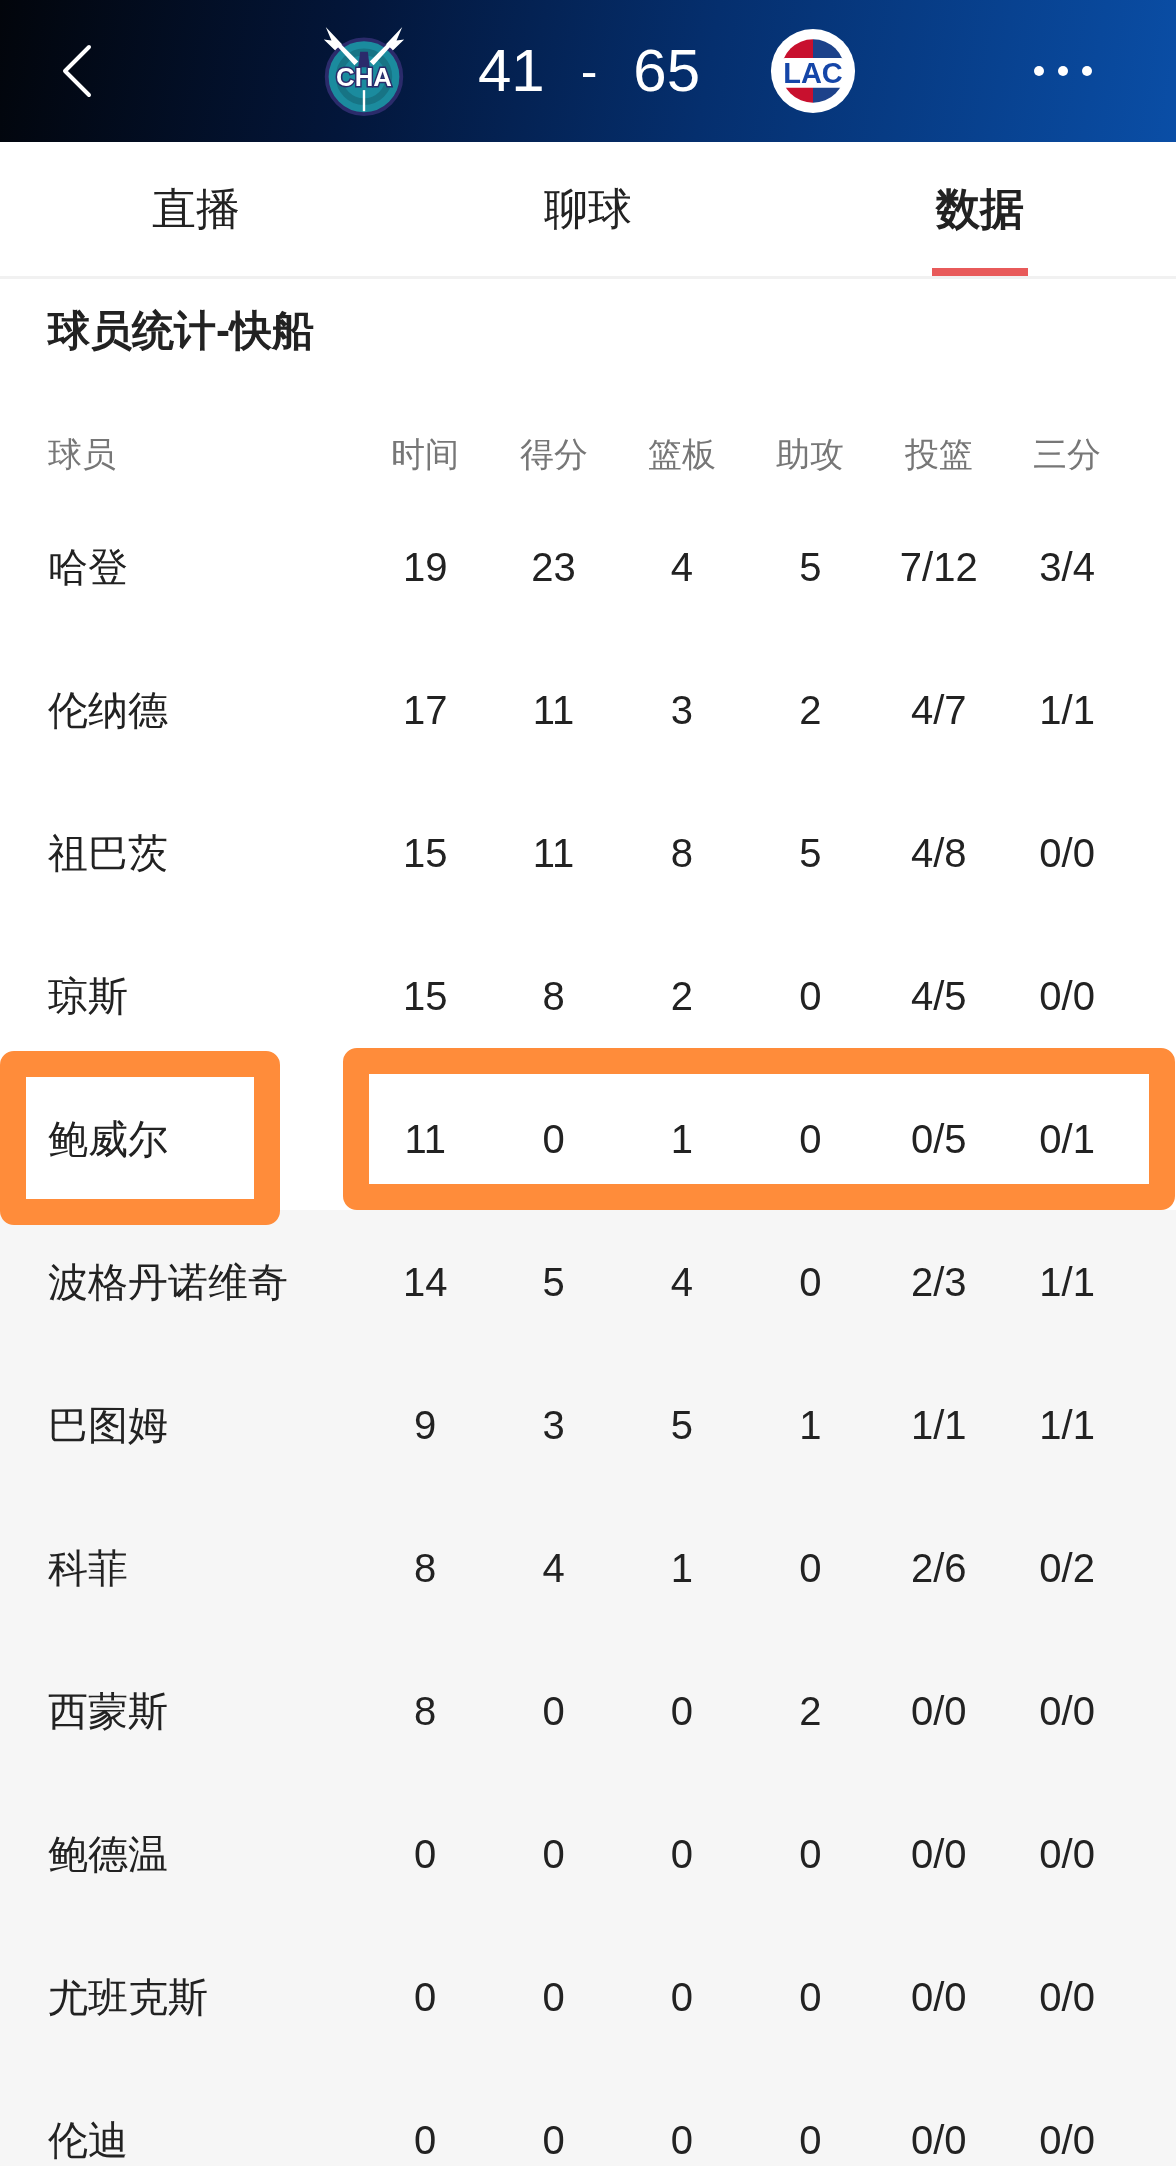 This screenshot has height=2166, width=1176. I want to click on more-icon, so click(1063, 71).